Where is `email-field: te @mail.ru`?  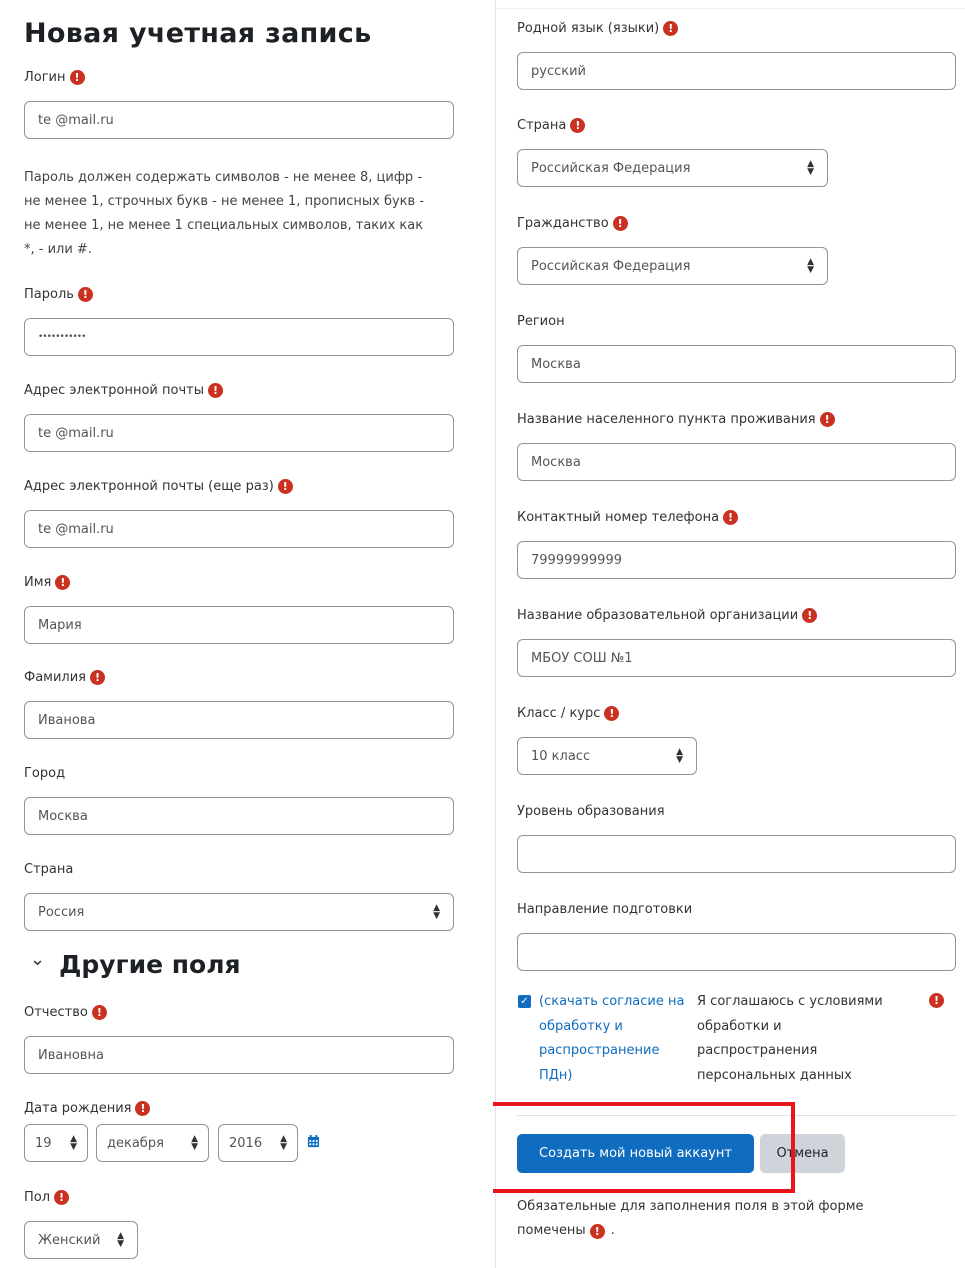
email-field: te @mail.ru is located at coordinates (239, 433).